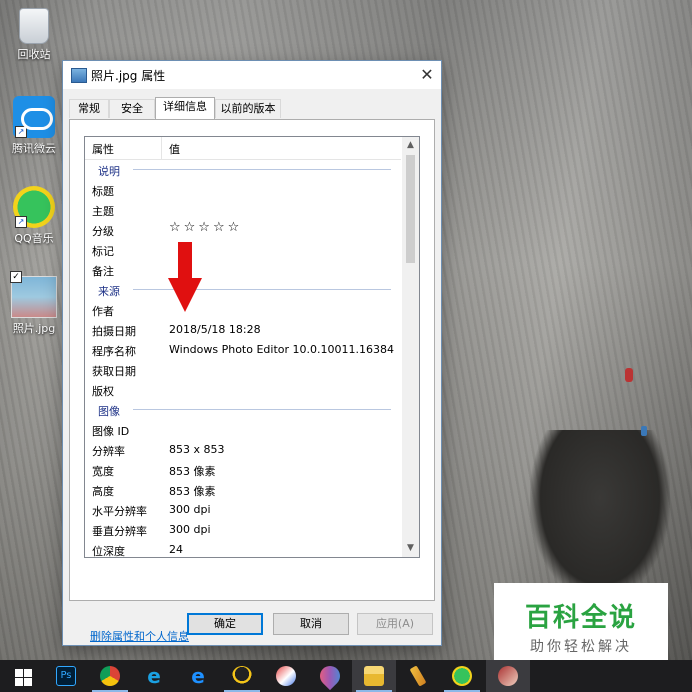 The height and width of the screenshot is (692, 692). I want to click on property-name: 作者, so click(103, 311).